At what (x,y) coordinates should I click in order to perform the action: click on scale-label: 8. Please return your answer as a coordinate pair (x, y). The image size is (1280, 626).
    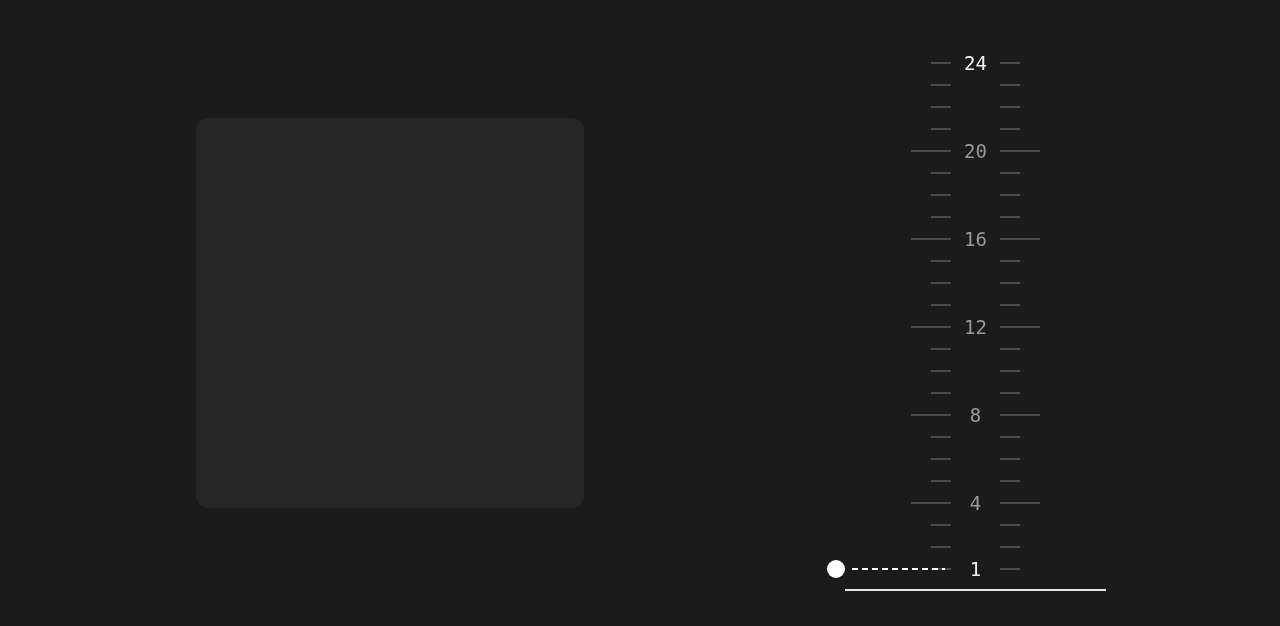
    Looking at the image, I should click on (975, 415).